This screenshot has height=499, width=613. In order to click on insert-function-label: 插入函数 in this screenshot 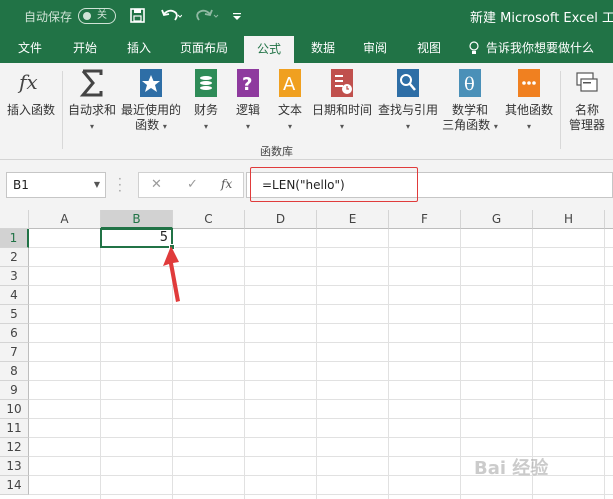, I will do `click(30, 110)`.